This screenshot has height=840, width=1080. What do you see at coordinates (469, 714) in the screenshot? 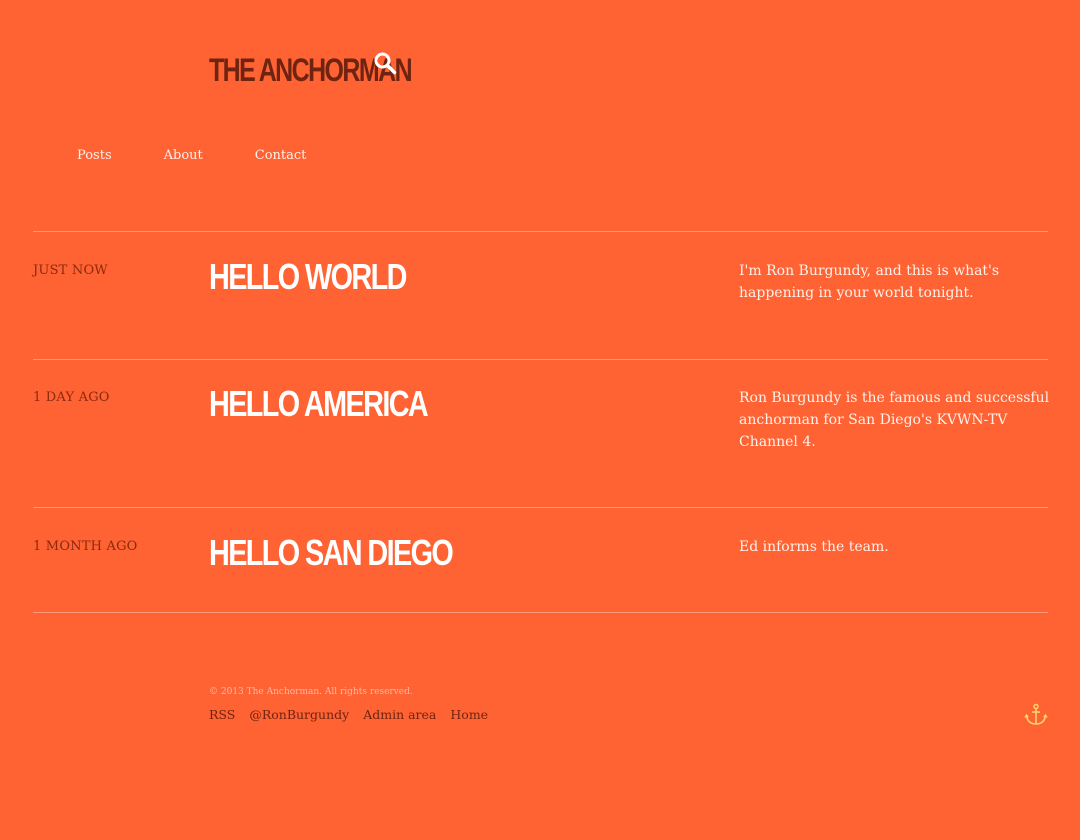
I see `footer-link-home: Home` at bounding box center [469, 714].